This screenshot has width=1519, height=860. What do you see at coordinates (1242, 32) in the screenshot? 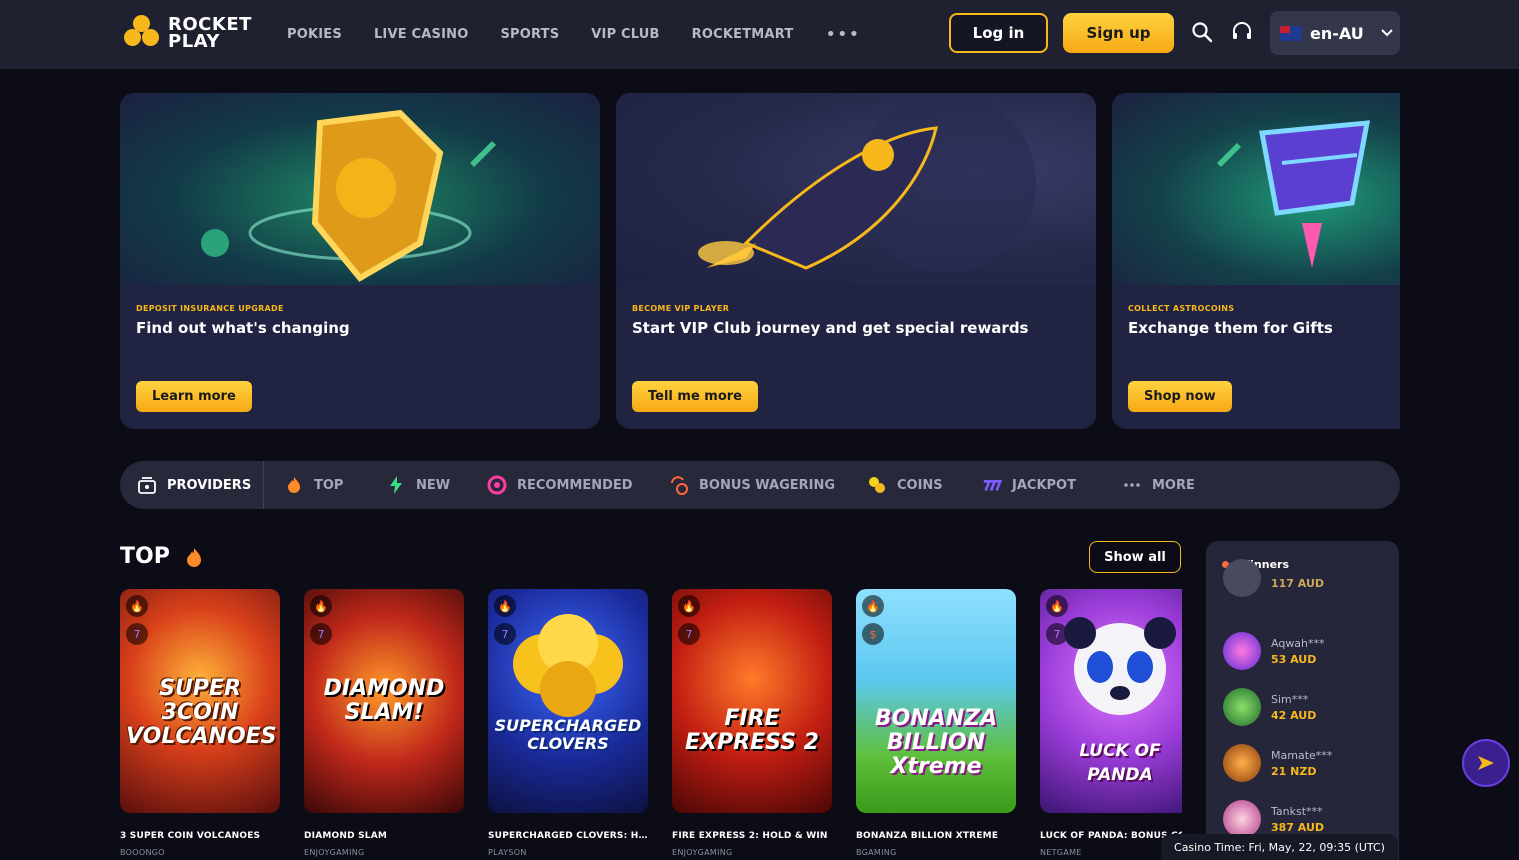
I see `support-headset-icon` at bounding box center [1242, 32].